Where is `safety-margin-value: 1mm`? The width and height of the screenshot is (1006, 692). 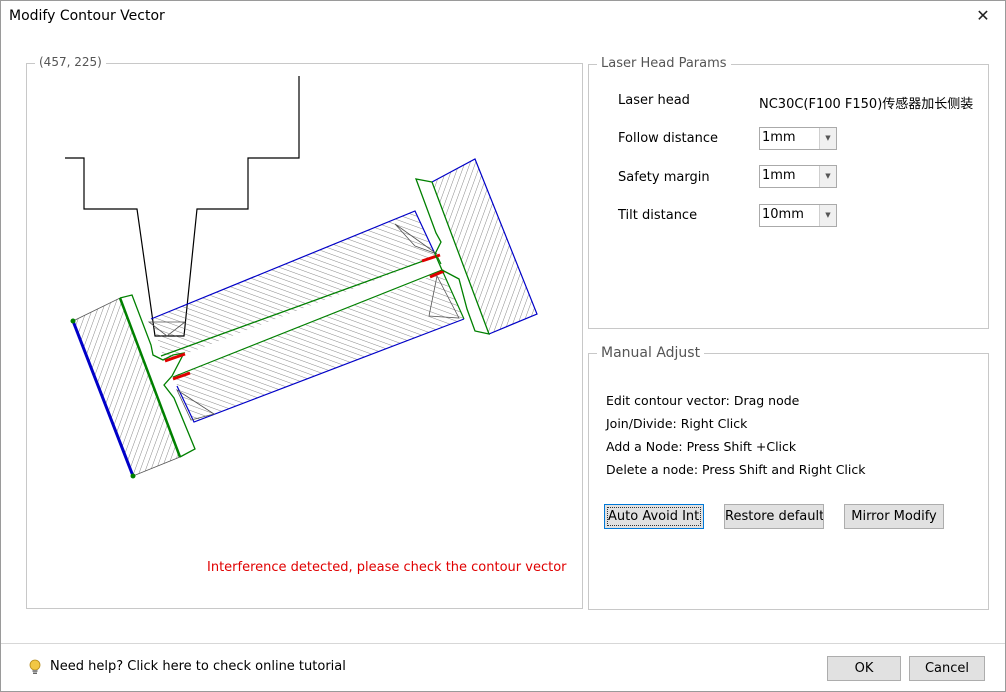
safety-margin-value: 1mm is located at coordinates (779, 175).